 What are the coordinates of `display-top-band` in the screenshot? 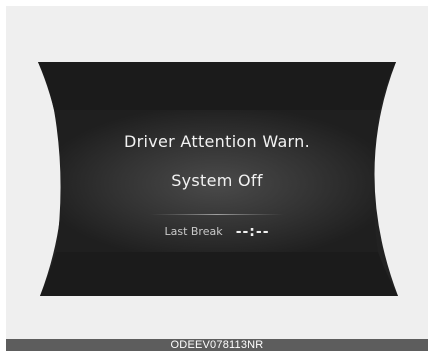 It's located at (217, 86).